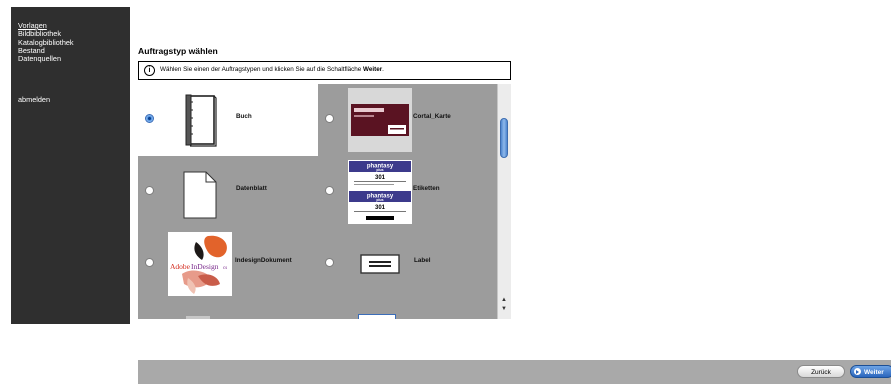  Describe the element at coordinates (379, 200) in the screenshot. I see `etiketten-text-sub-2: plus` at that location.